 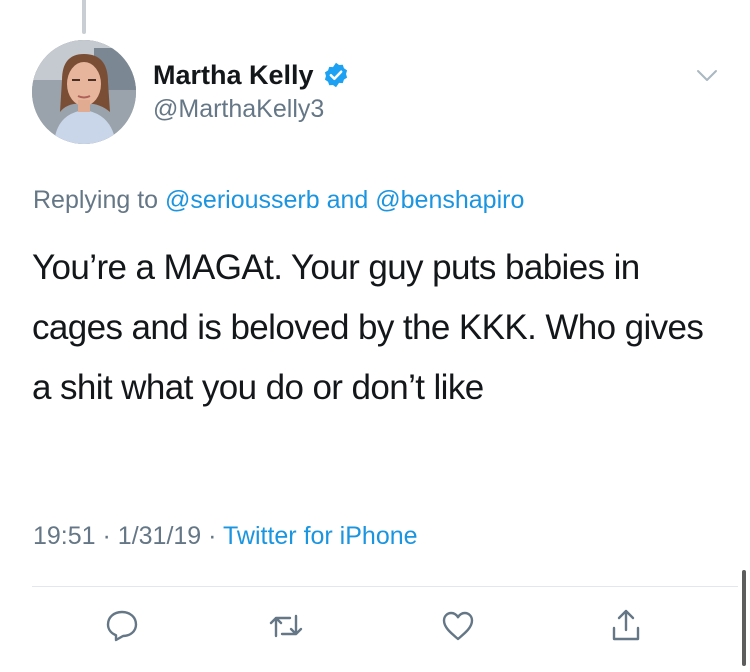 I want to click on reply-button, so click(x=122, y=628).